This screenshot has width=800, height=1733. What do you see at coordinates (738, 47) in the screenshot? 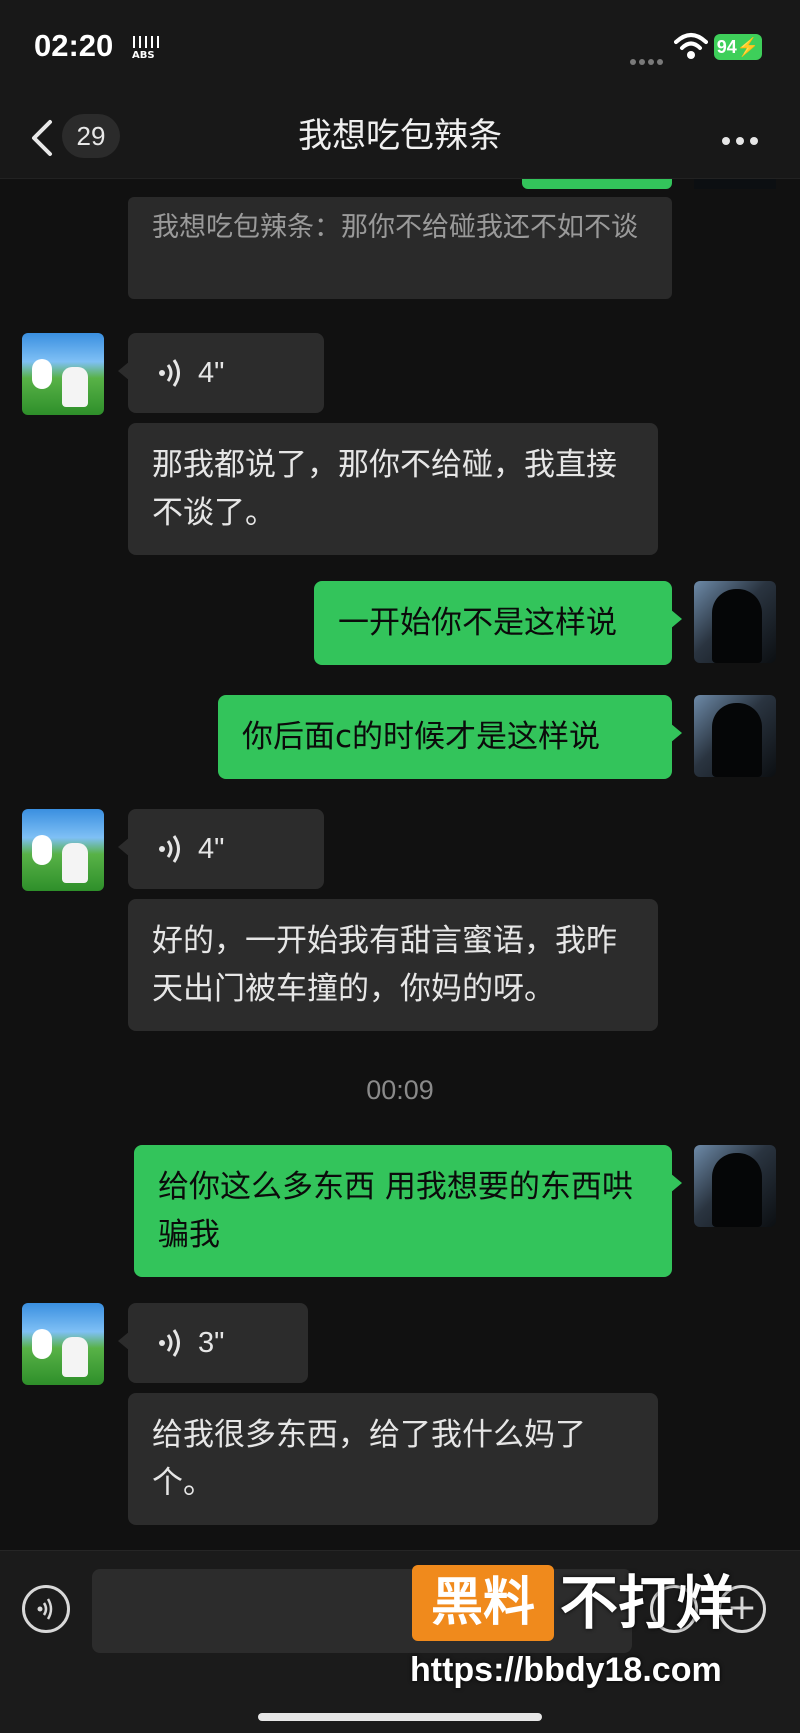
I see `battery-indicator: 94⚡` at bounding box center [738, 47].